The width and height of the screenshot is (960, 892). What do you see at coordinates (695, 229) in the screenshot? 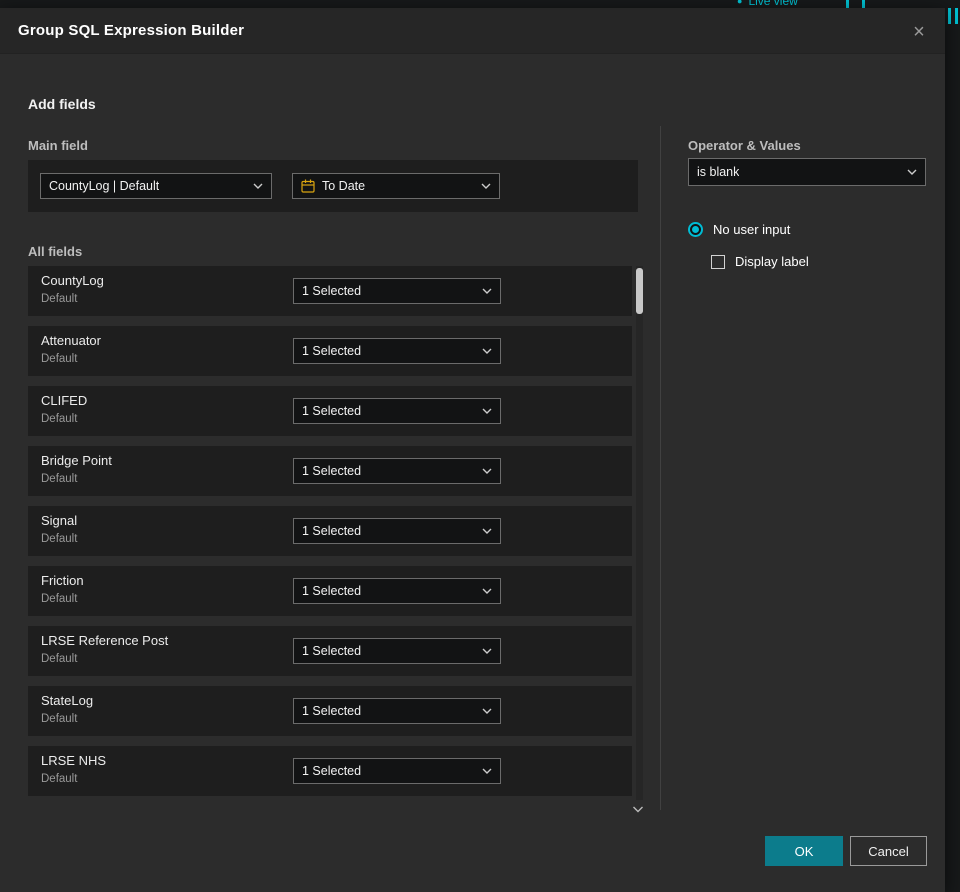
I see `radio-selected-icon` at bounding box center [695, 229].